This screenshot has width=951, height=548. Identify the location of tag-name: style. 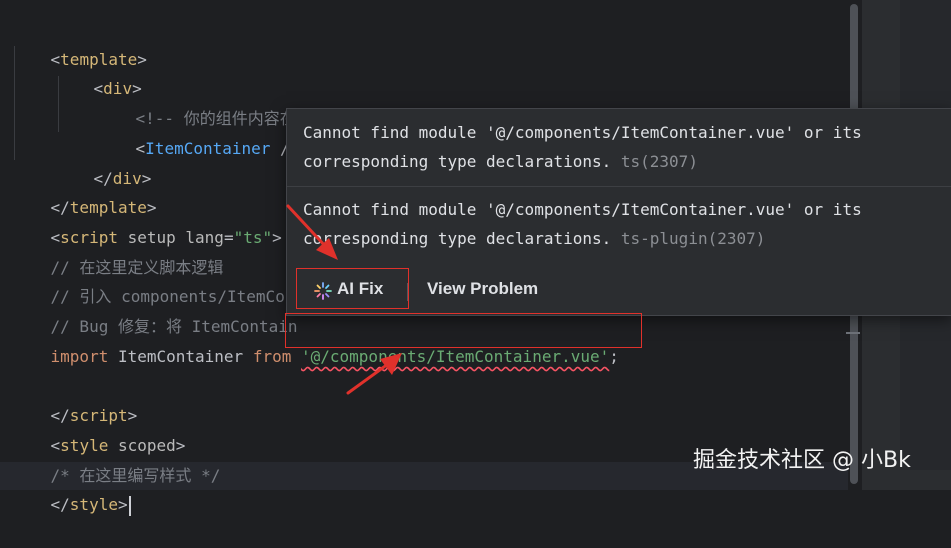
(93, 504).